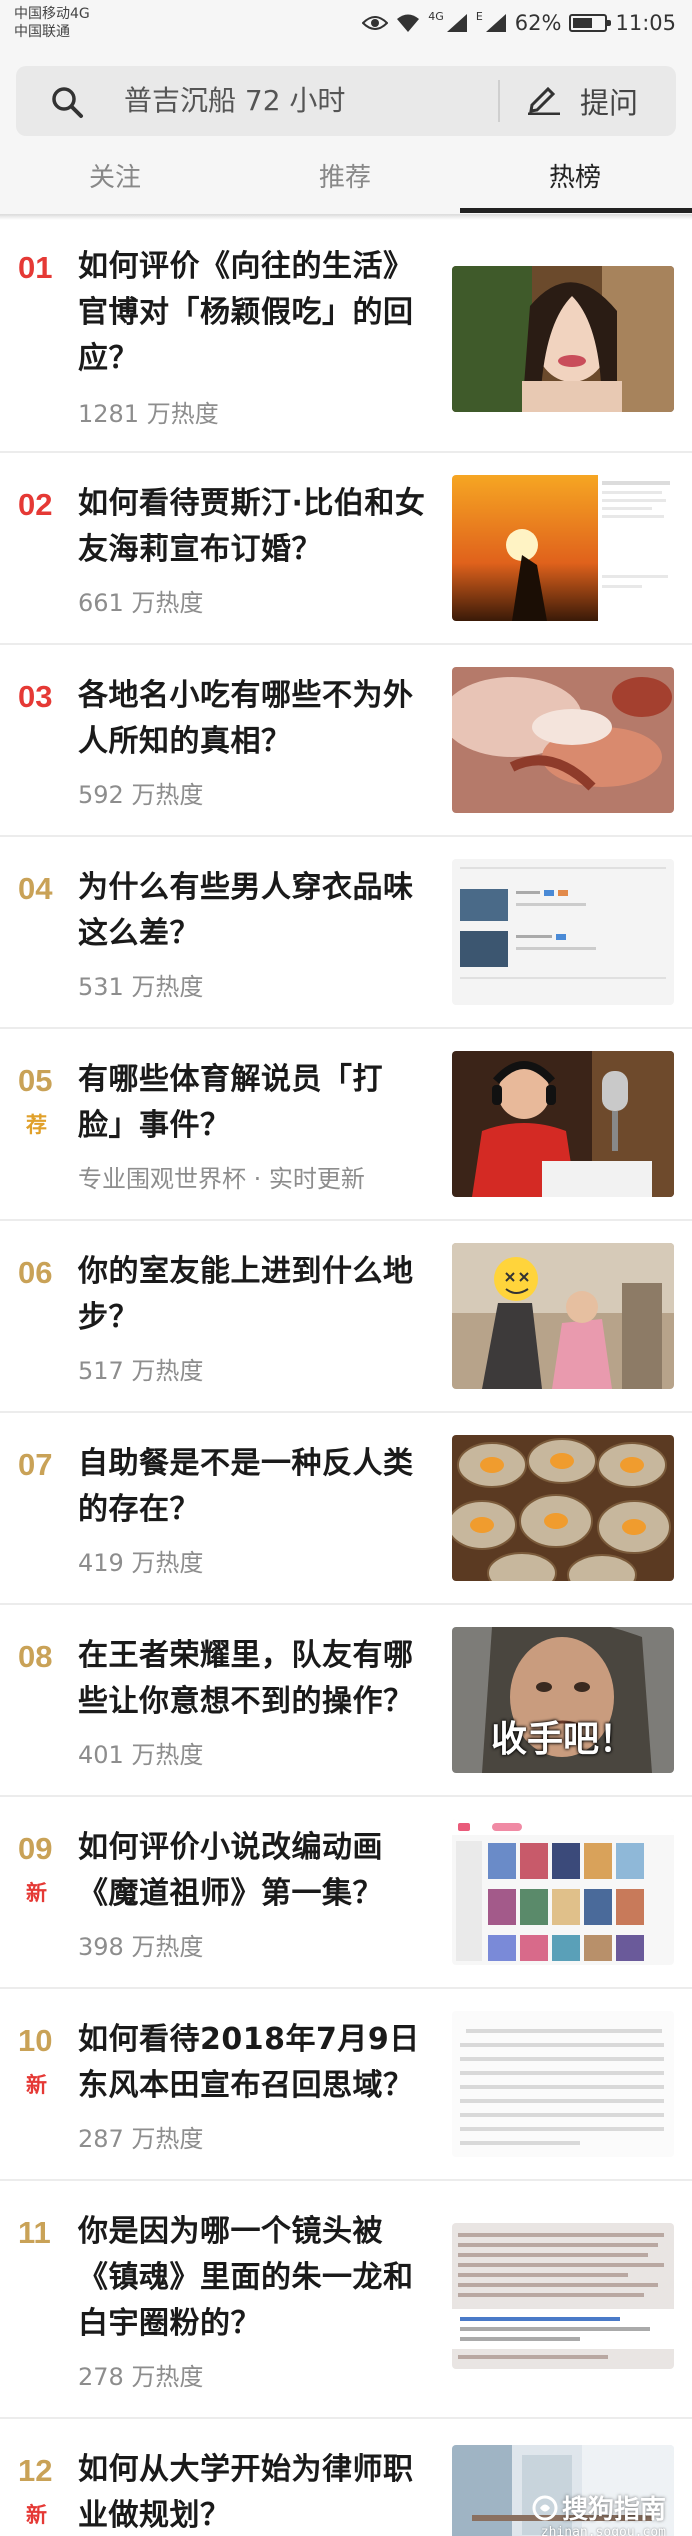 The width and height of the screenshot is (692, 2536). I want to click on ask-question-button: 提问, so click(596, 101).